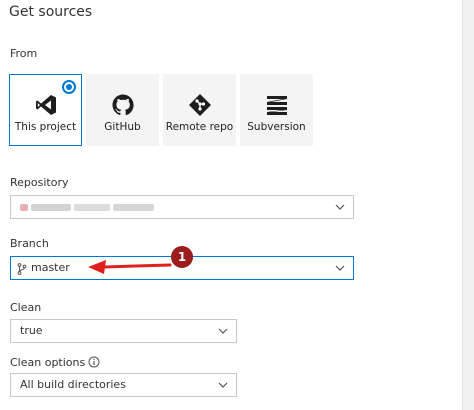 The height and width of the screenshot is (410, 474). I want to click on selected-radio-icon, so click(69, 87).